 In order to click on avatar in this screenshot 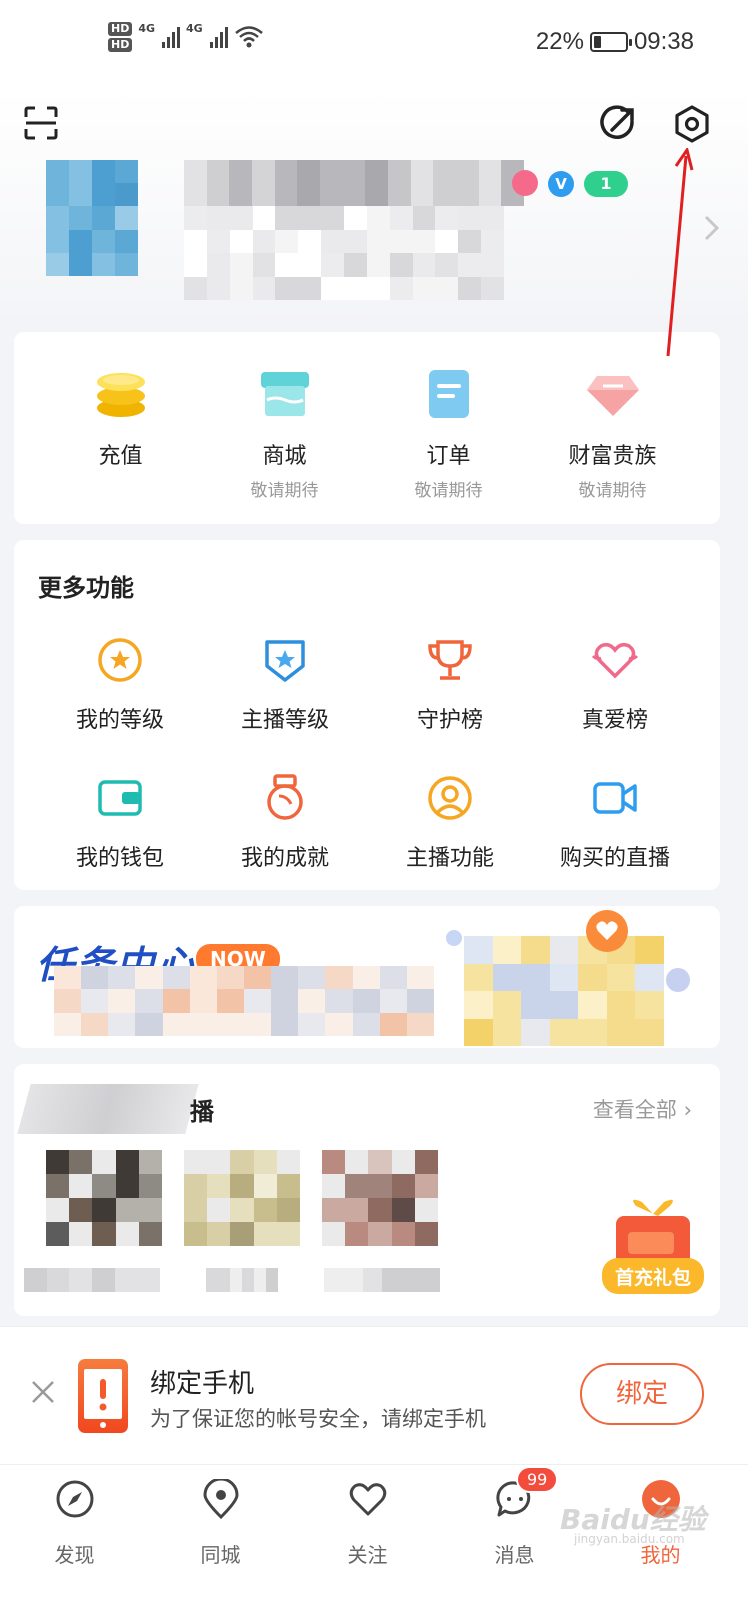, I will do `click(92, 218)`.